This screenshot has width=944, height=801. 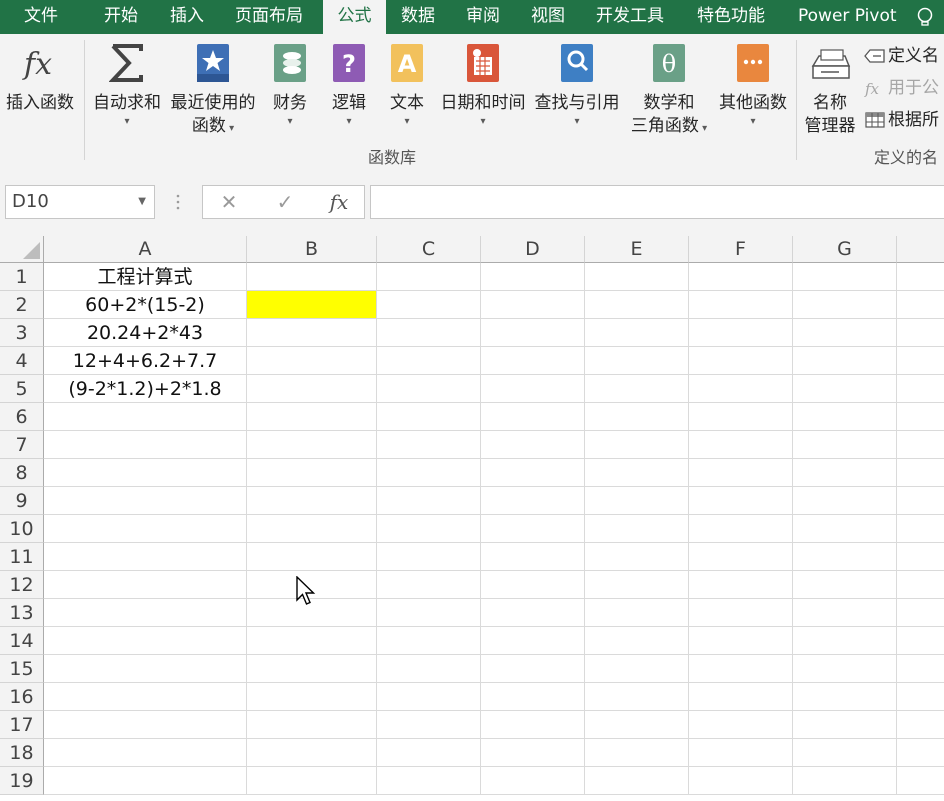 What do you see at coordinates (845, 781) in the screenshot?
I see `cell-g19` at bounding box center [845, 781].